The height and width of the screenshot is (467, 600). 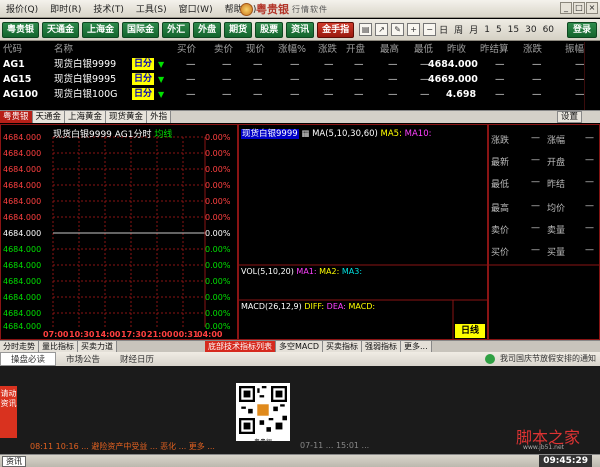 I want to click on news-button: 资讯, so click(x=14, y=461).